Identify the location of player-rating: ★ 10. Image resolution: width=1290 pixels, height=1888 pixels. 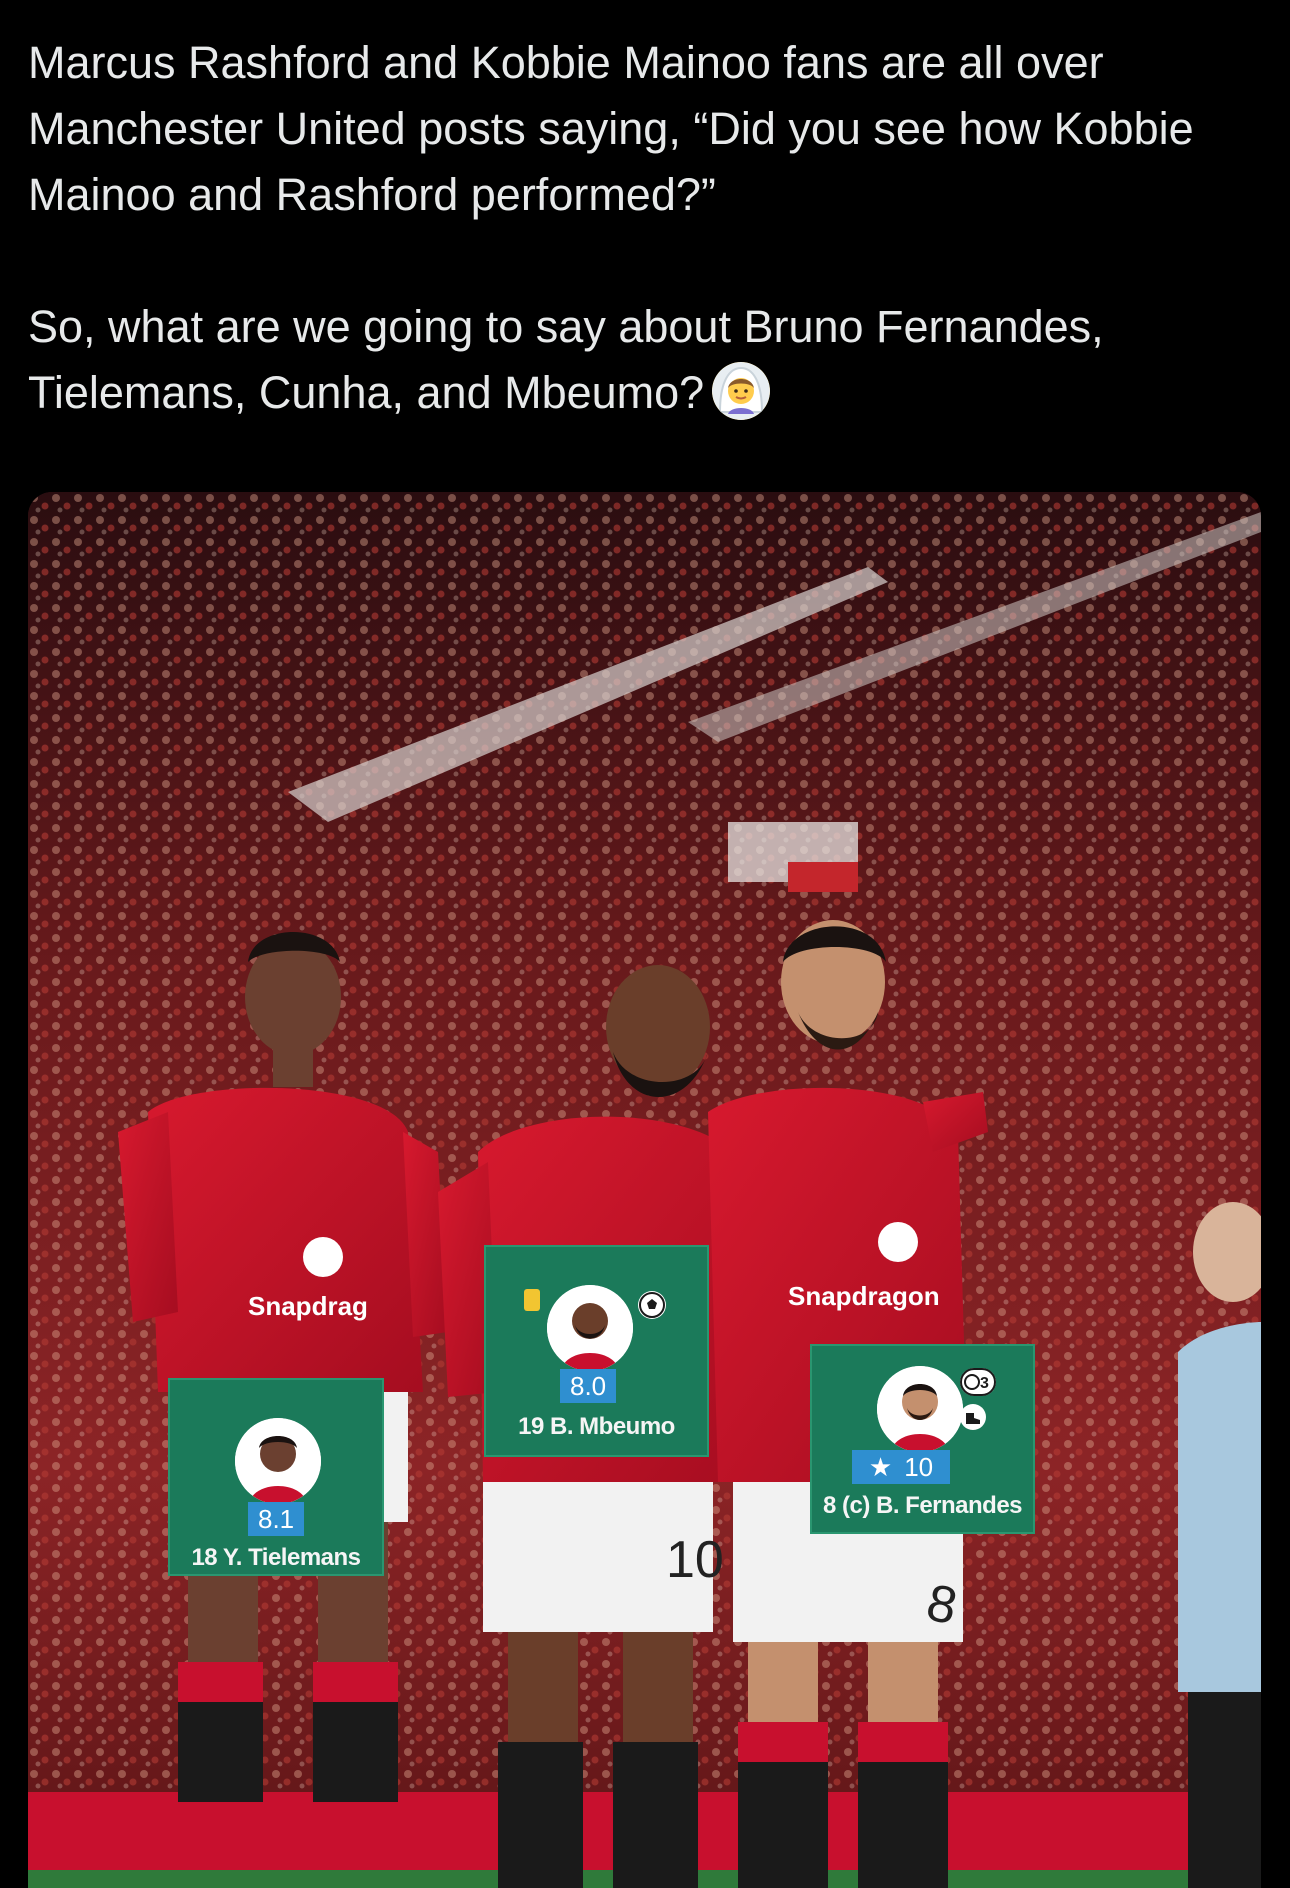
(901, 1467).